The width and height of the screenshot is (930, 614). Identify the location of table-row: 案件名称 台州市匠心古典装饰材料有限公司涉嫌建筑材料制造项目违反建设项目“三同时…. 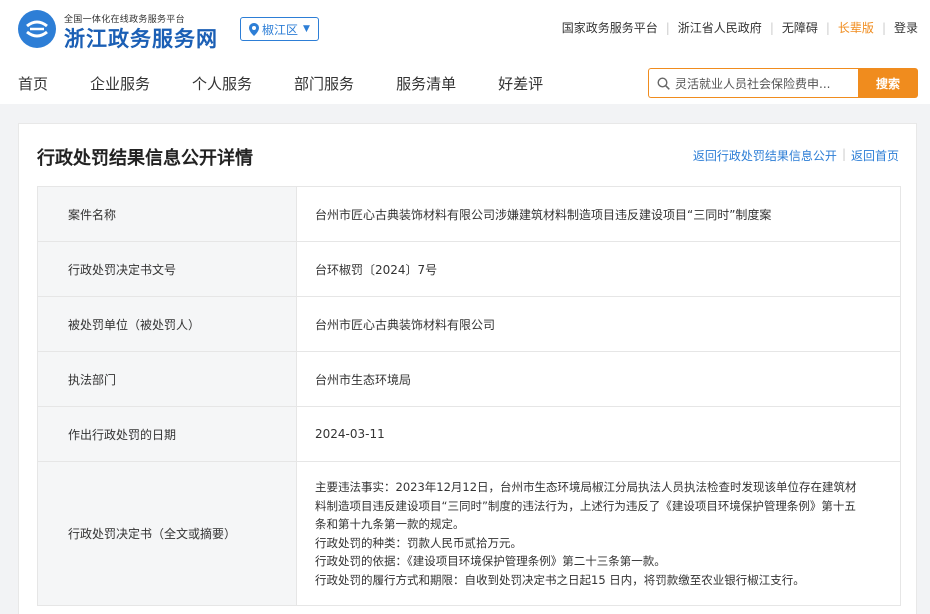
(469, 214).